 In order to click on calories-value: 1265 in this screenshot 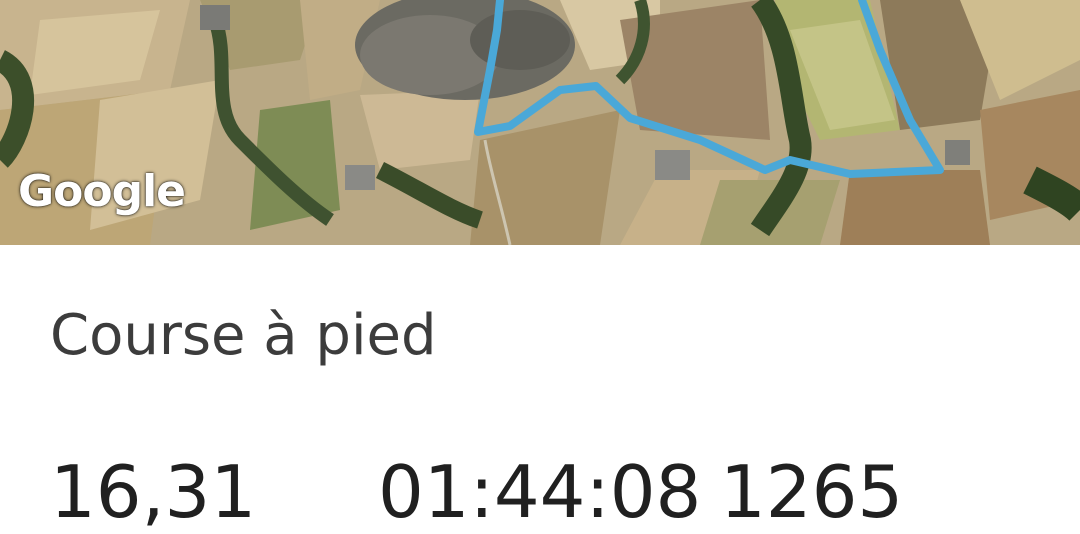, I will do `click(812, 492)`.